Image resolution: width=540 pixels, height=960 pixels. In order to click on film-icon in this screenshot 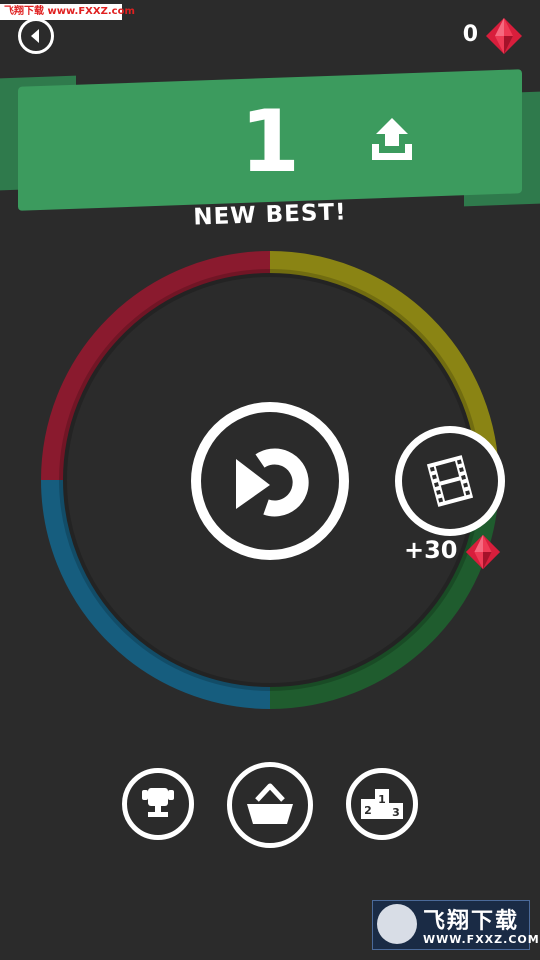, I will do `click(450, 481)`.